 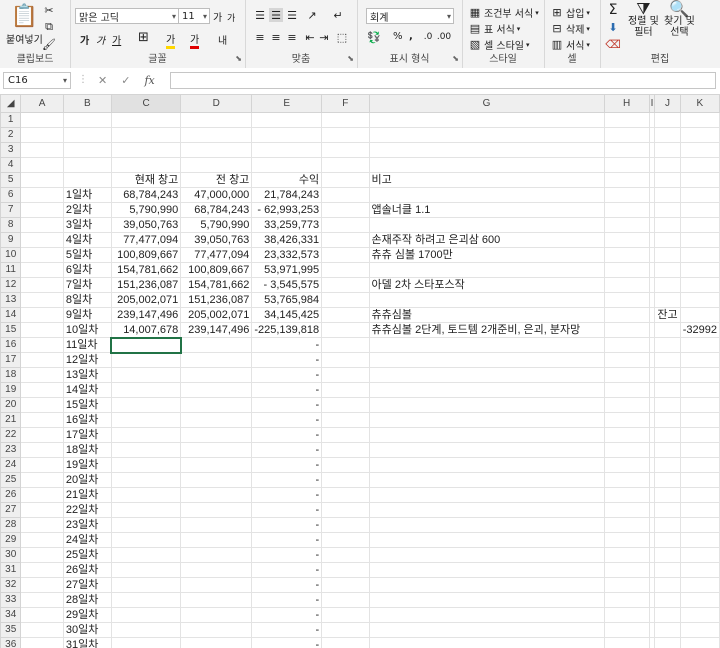 I want to click on cell-A10, so click(x=42, y=255).